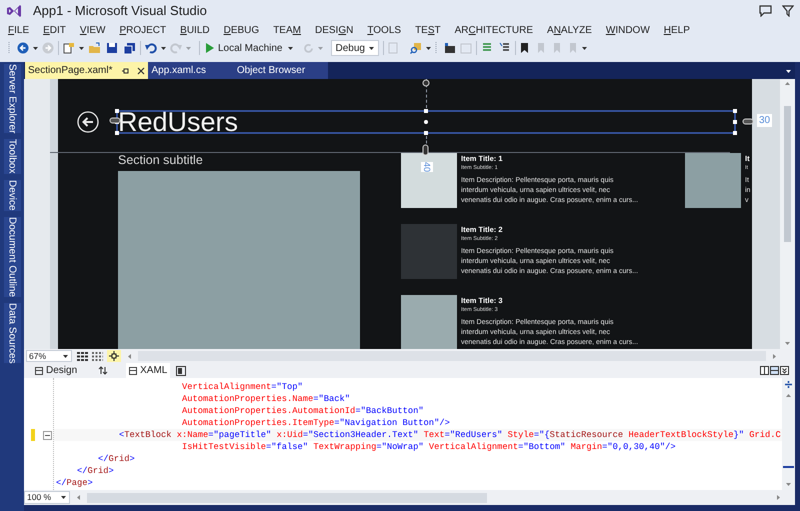  I want to click on menu-item: DESIGN, so click(334, 30).